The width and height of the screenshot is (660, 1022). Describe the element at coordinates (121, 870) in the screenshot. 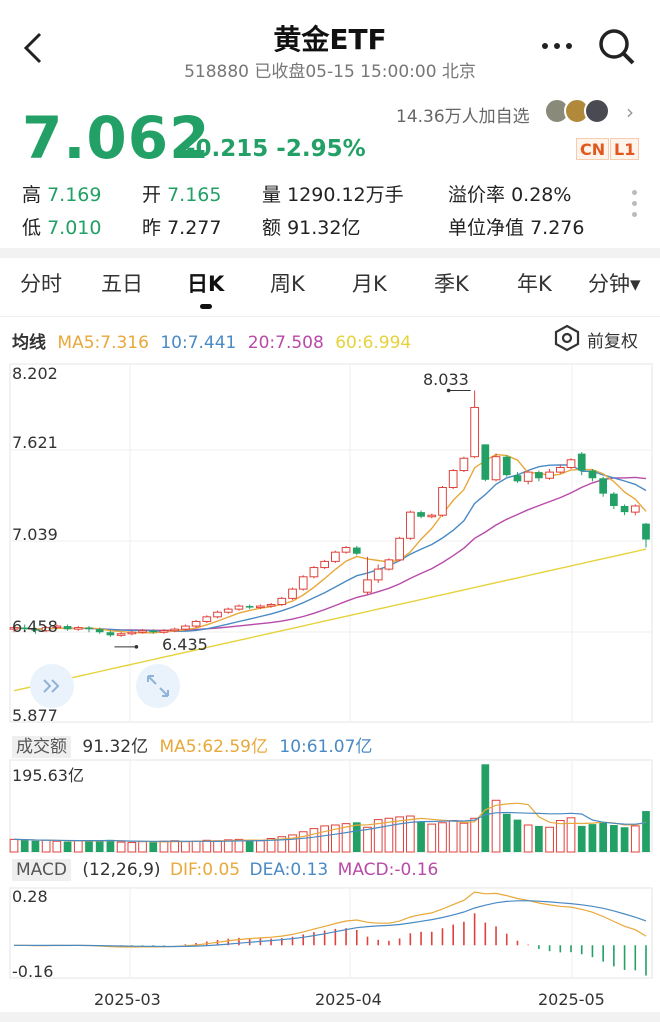

I see `macd-params: (12,26,9)` at that location.